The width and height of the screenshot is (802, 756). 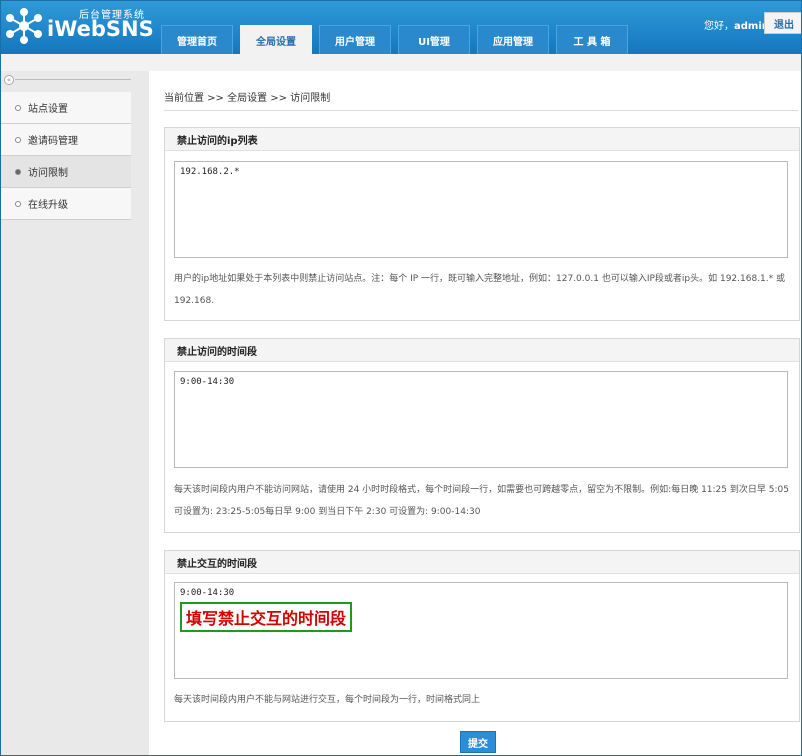 What do you see at coordinates (266, 617) in the screenshot?
I see `annotation-hint: 填写禁止交互的时间段` at bounding box center [266, 617].